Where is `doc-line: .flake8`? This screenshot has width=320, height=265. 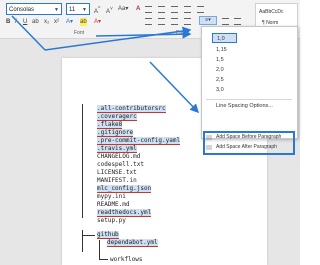 doc-line: .flake8 is located at coordinates (110, 125).